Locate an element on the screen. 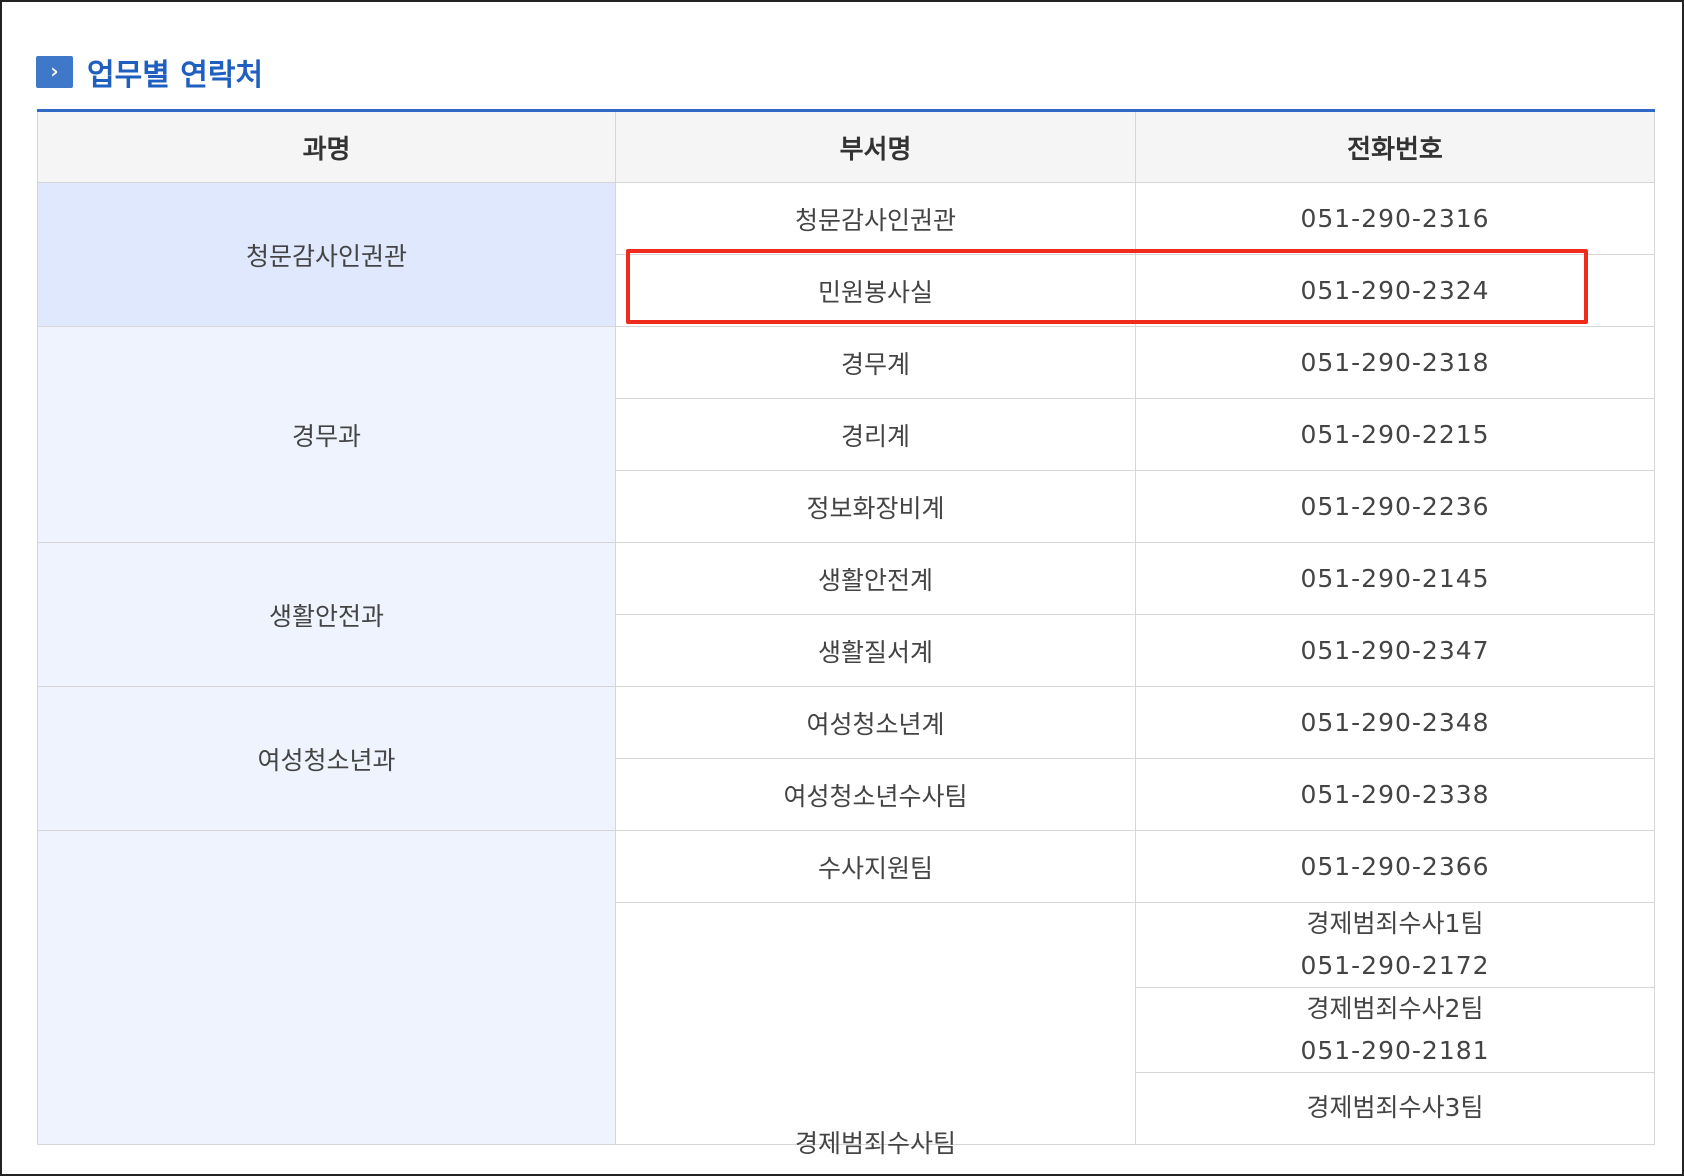 Image resolution: width=1684 pixels, height=1176 pixels. department-cell: 경무계 is located at coordinates (875, 362).